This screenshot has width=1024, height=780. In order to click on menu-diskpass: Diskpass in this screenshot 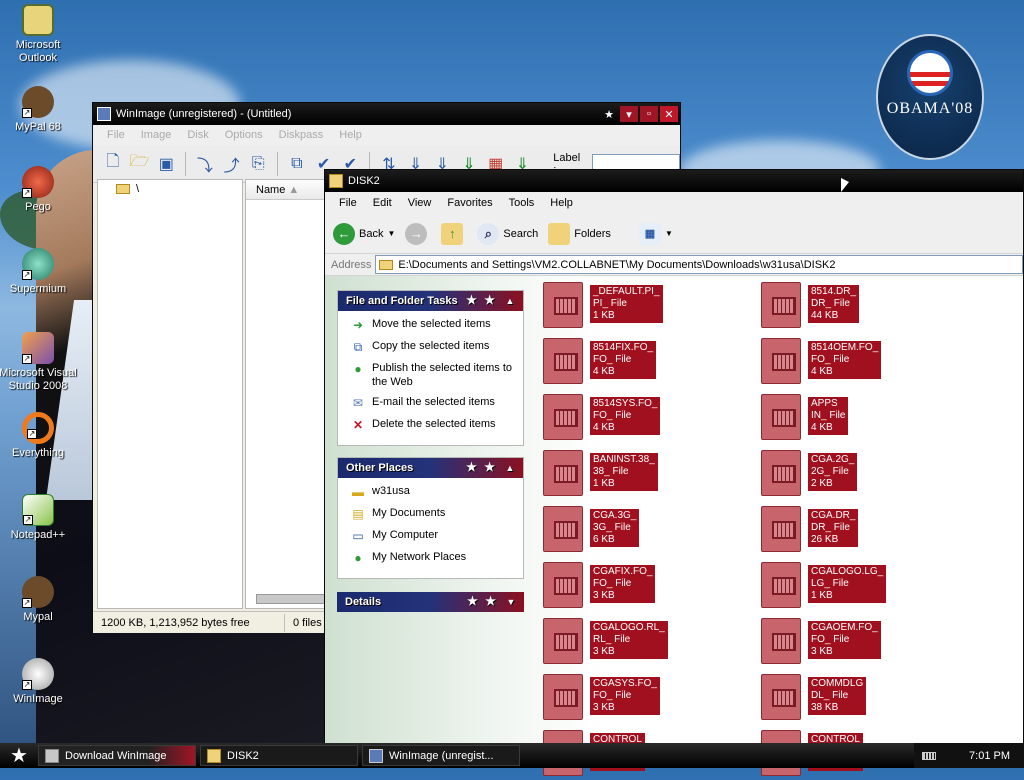, I will do `click(301, 135)`.